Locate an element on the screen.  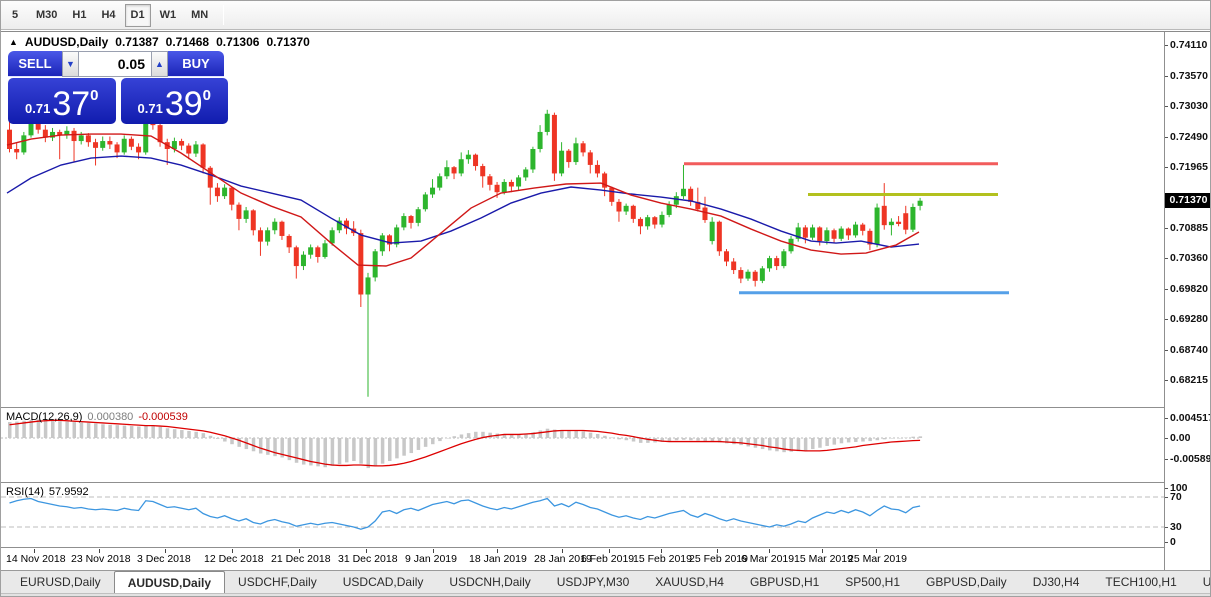
tab-eurusd-daily: EURUSD,Daily is located at coordinates (60, 582).